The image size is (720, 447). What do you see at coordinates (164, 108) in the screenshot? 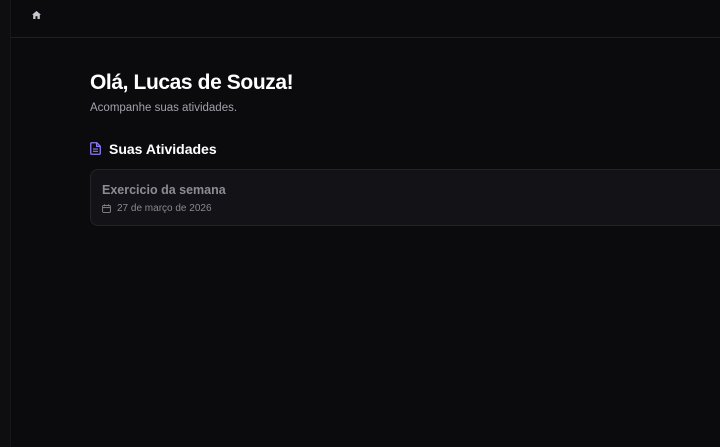
I see `page-subtitle: Acompanhe suas atividades.` at bounding box center [164, 108].